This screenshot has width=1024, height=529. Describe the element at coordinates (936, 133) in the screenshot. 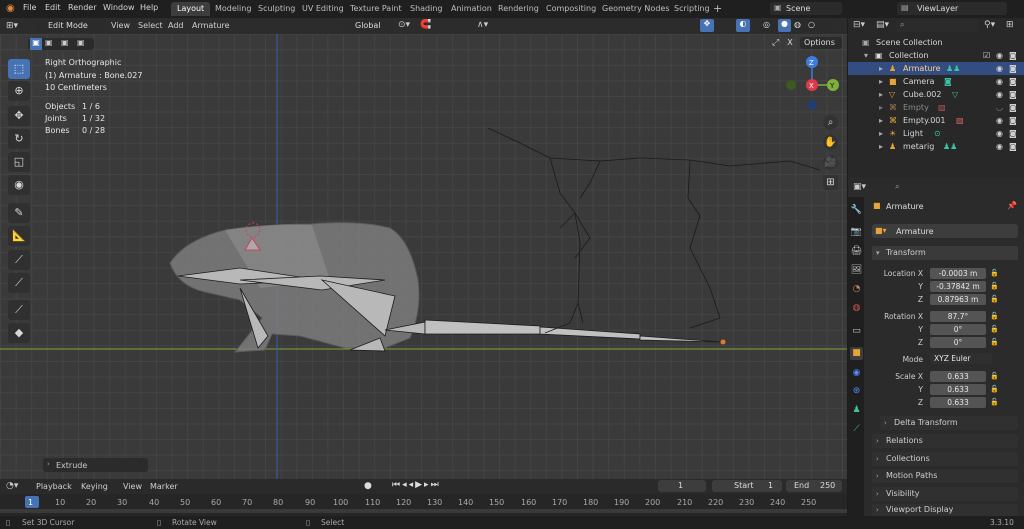

I see `outliner-item-light: ▸ ☀ Light ⊙ ◉ ◙` at that location.